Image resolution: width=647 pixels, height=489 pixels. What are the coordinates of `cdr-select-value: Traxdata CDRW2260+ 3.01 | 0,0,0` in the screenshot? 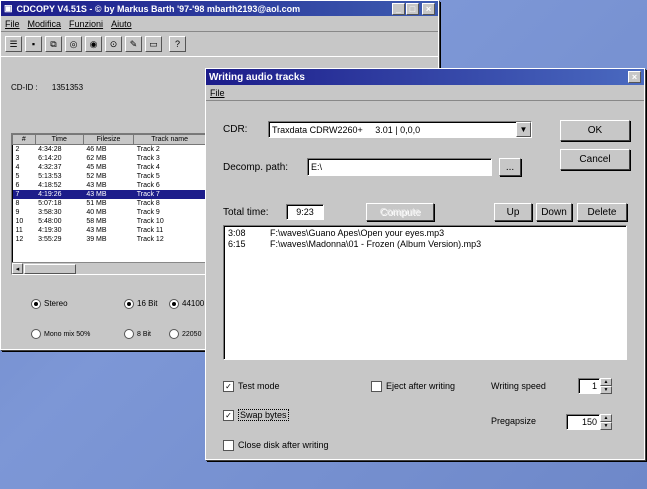 It's located at (346, 129).